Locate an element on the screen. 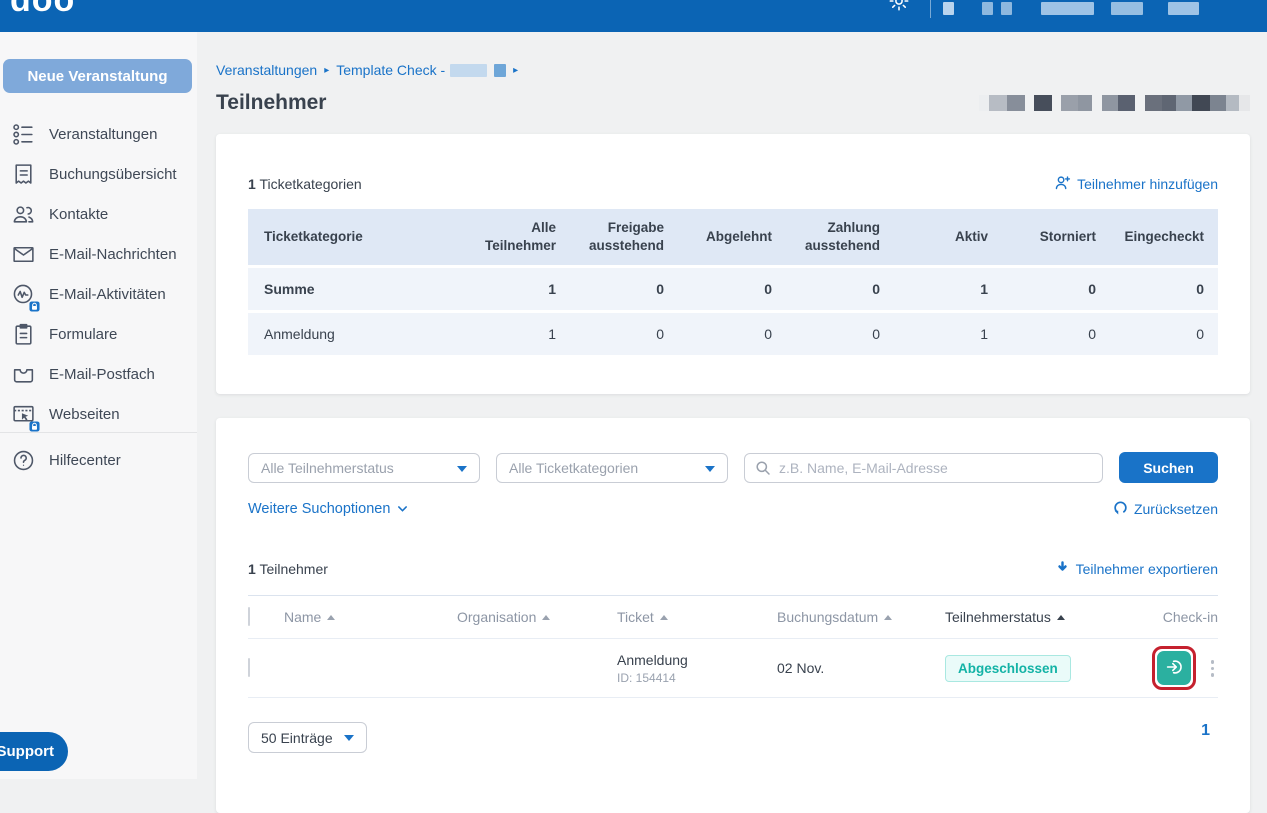 The width and height of the screenshot is (1267, 813). column-header-teilnehmerstatus: Teilnehmerstatus is located at coordinates (1046, 617).